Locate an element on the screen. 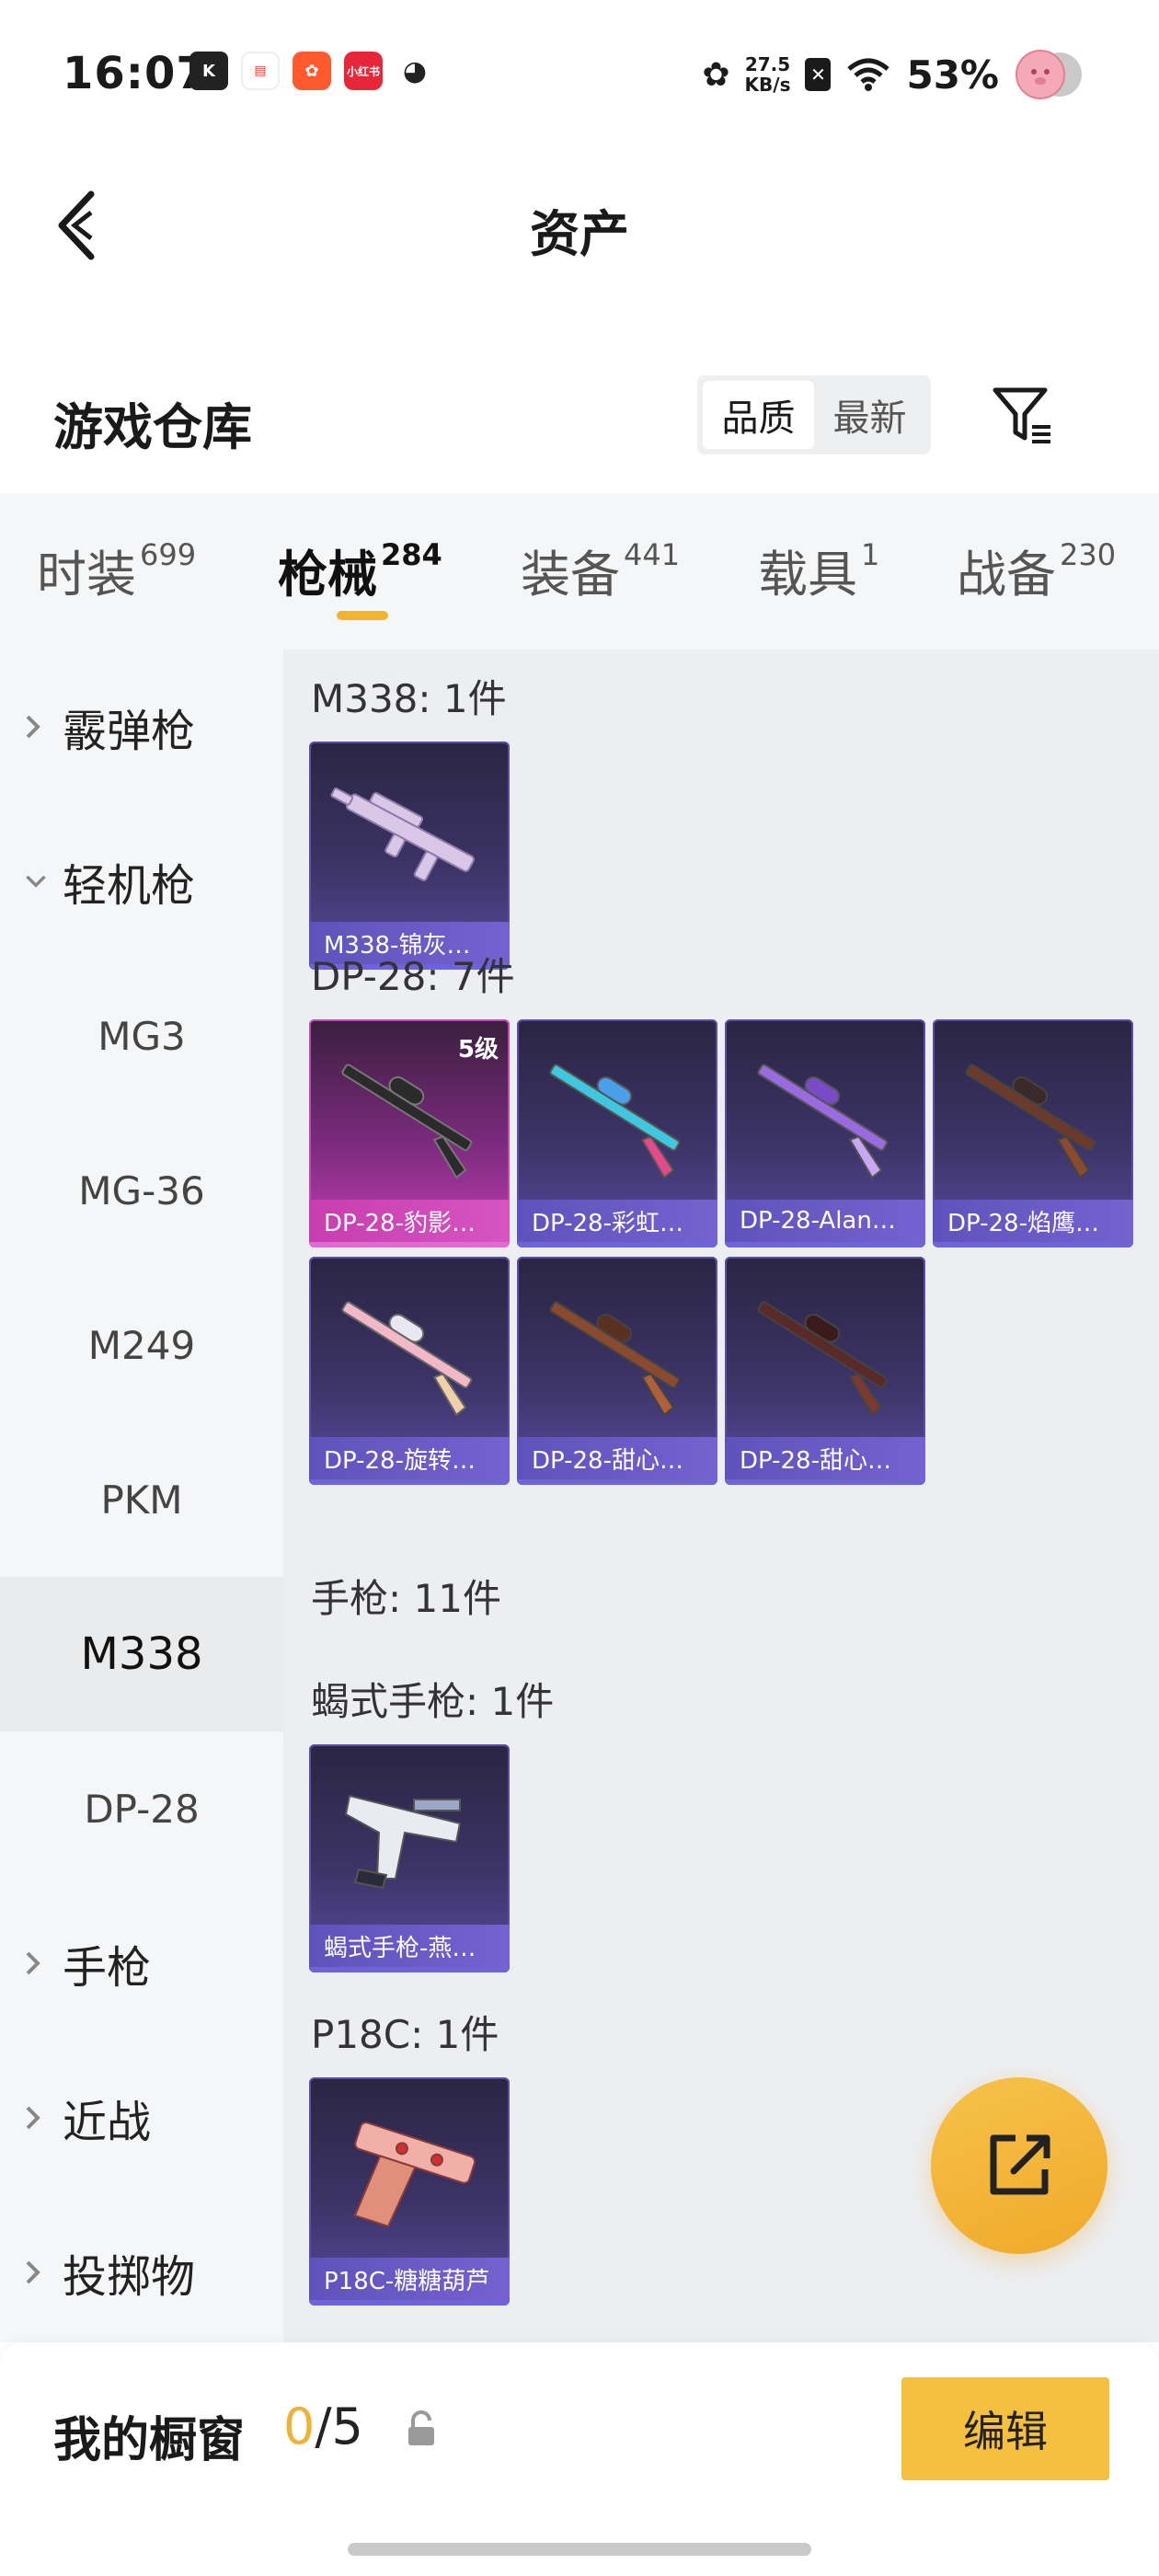  sidebar-item-mg3: MG3 is located at coordinates (141, 1036).